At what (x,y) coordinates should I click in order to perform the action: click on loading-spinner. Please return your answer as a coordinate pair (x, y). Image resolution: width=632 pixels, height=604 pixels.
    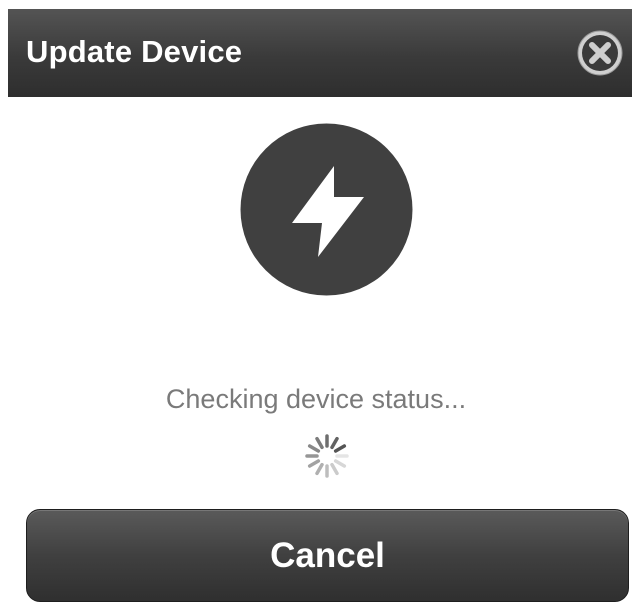
    Looking at the image, I should click on (327, 456).